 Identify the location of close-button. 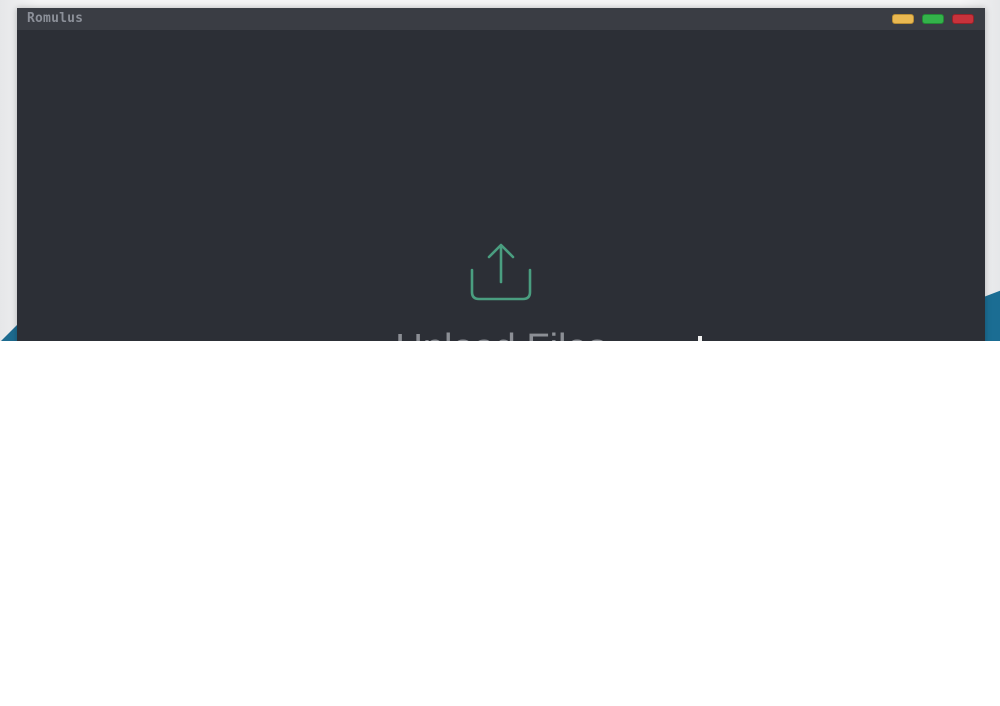
(963, 19).